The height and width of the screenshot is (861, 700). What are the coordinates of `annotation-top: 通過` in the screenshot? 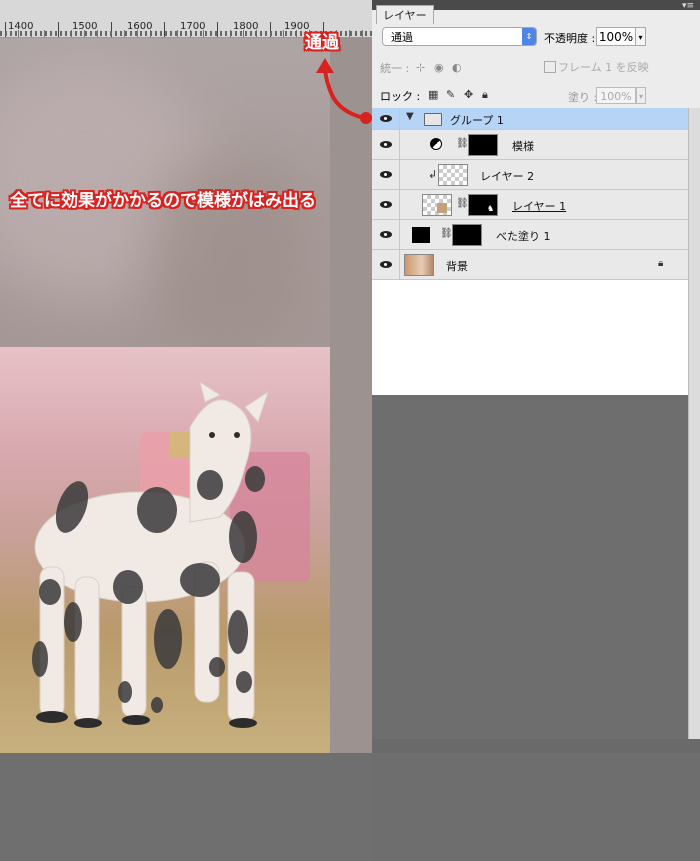 It's located at (322, 43).